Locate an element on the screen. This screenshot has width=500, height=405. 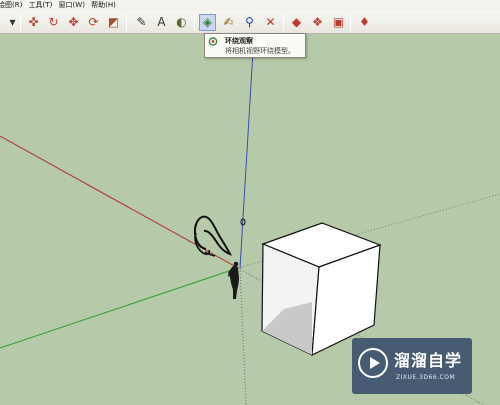
menu-help: 帮助(H) is located at coordinates (105, 5).